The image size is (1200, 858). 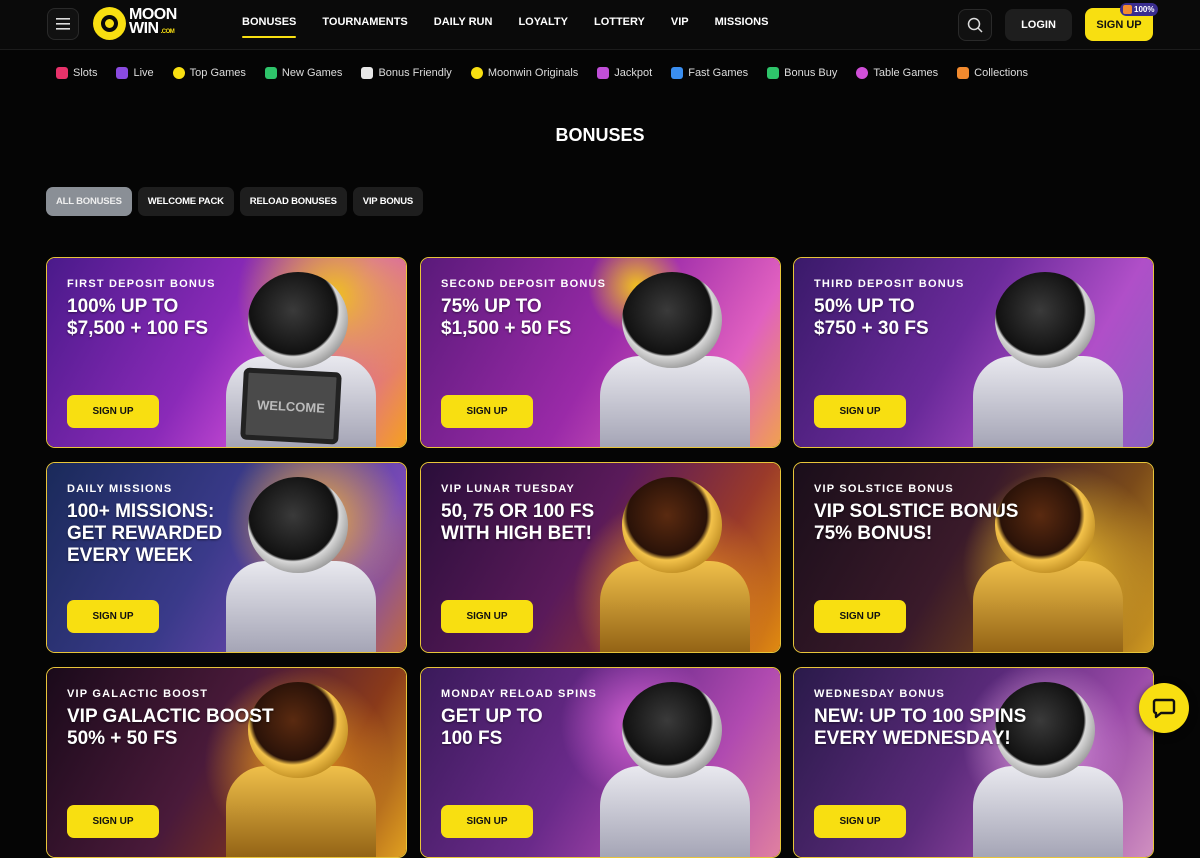 I want to click on category-label: Fast Games, so click(x=718, y=73).